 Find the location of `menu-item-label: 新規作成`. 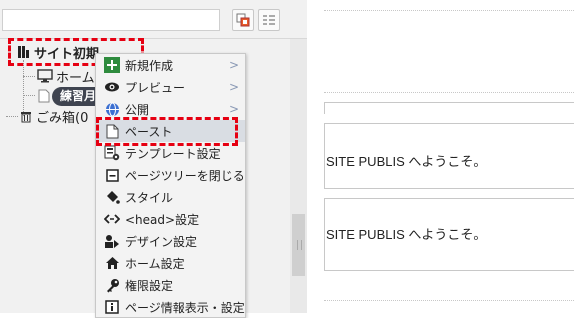

menu-item-label: 新規作成 is located at coordinates (149, 65).